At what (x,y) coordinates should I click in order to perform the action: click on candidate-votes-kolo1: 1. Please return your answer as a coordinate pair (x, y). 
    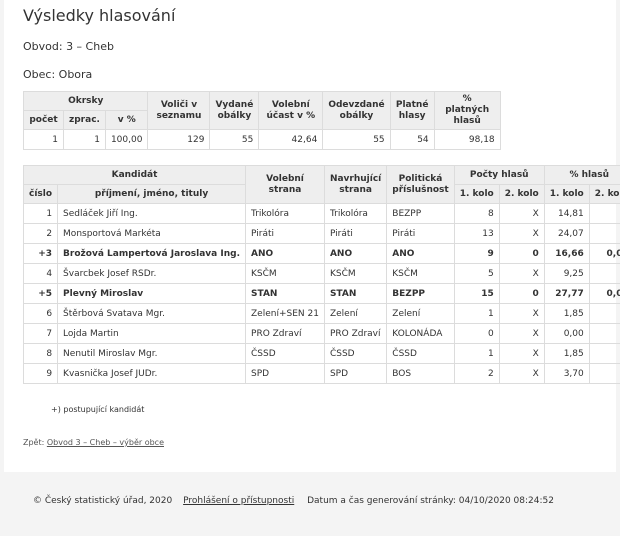
    Looking at the image, I should click on (476, 313).